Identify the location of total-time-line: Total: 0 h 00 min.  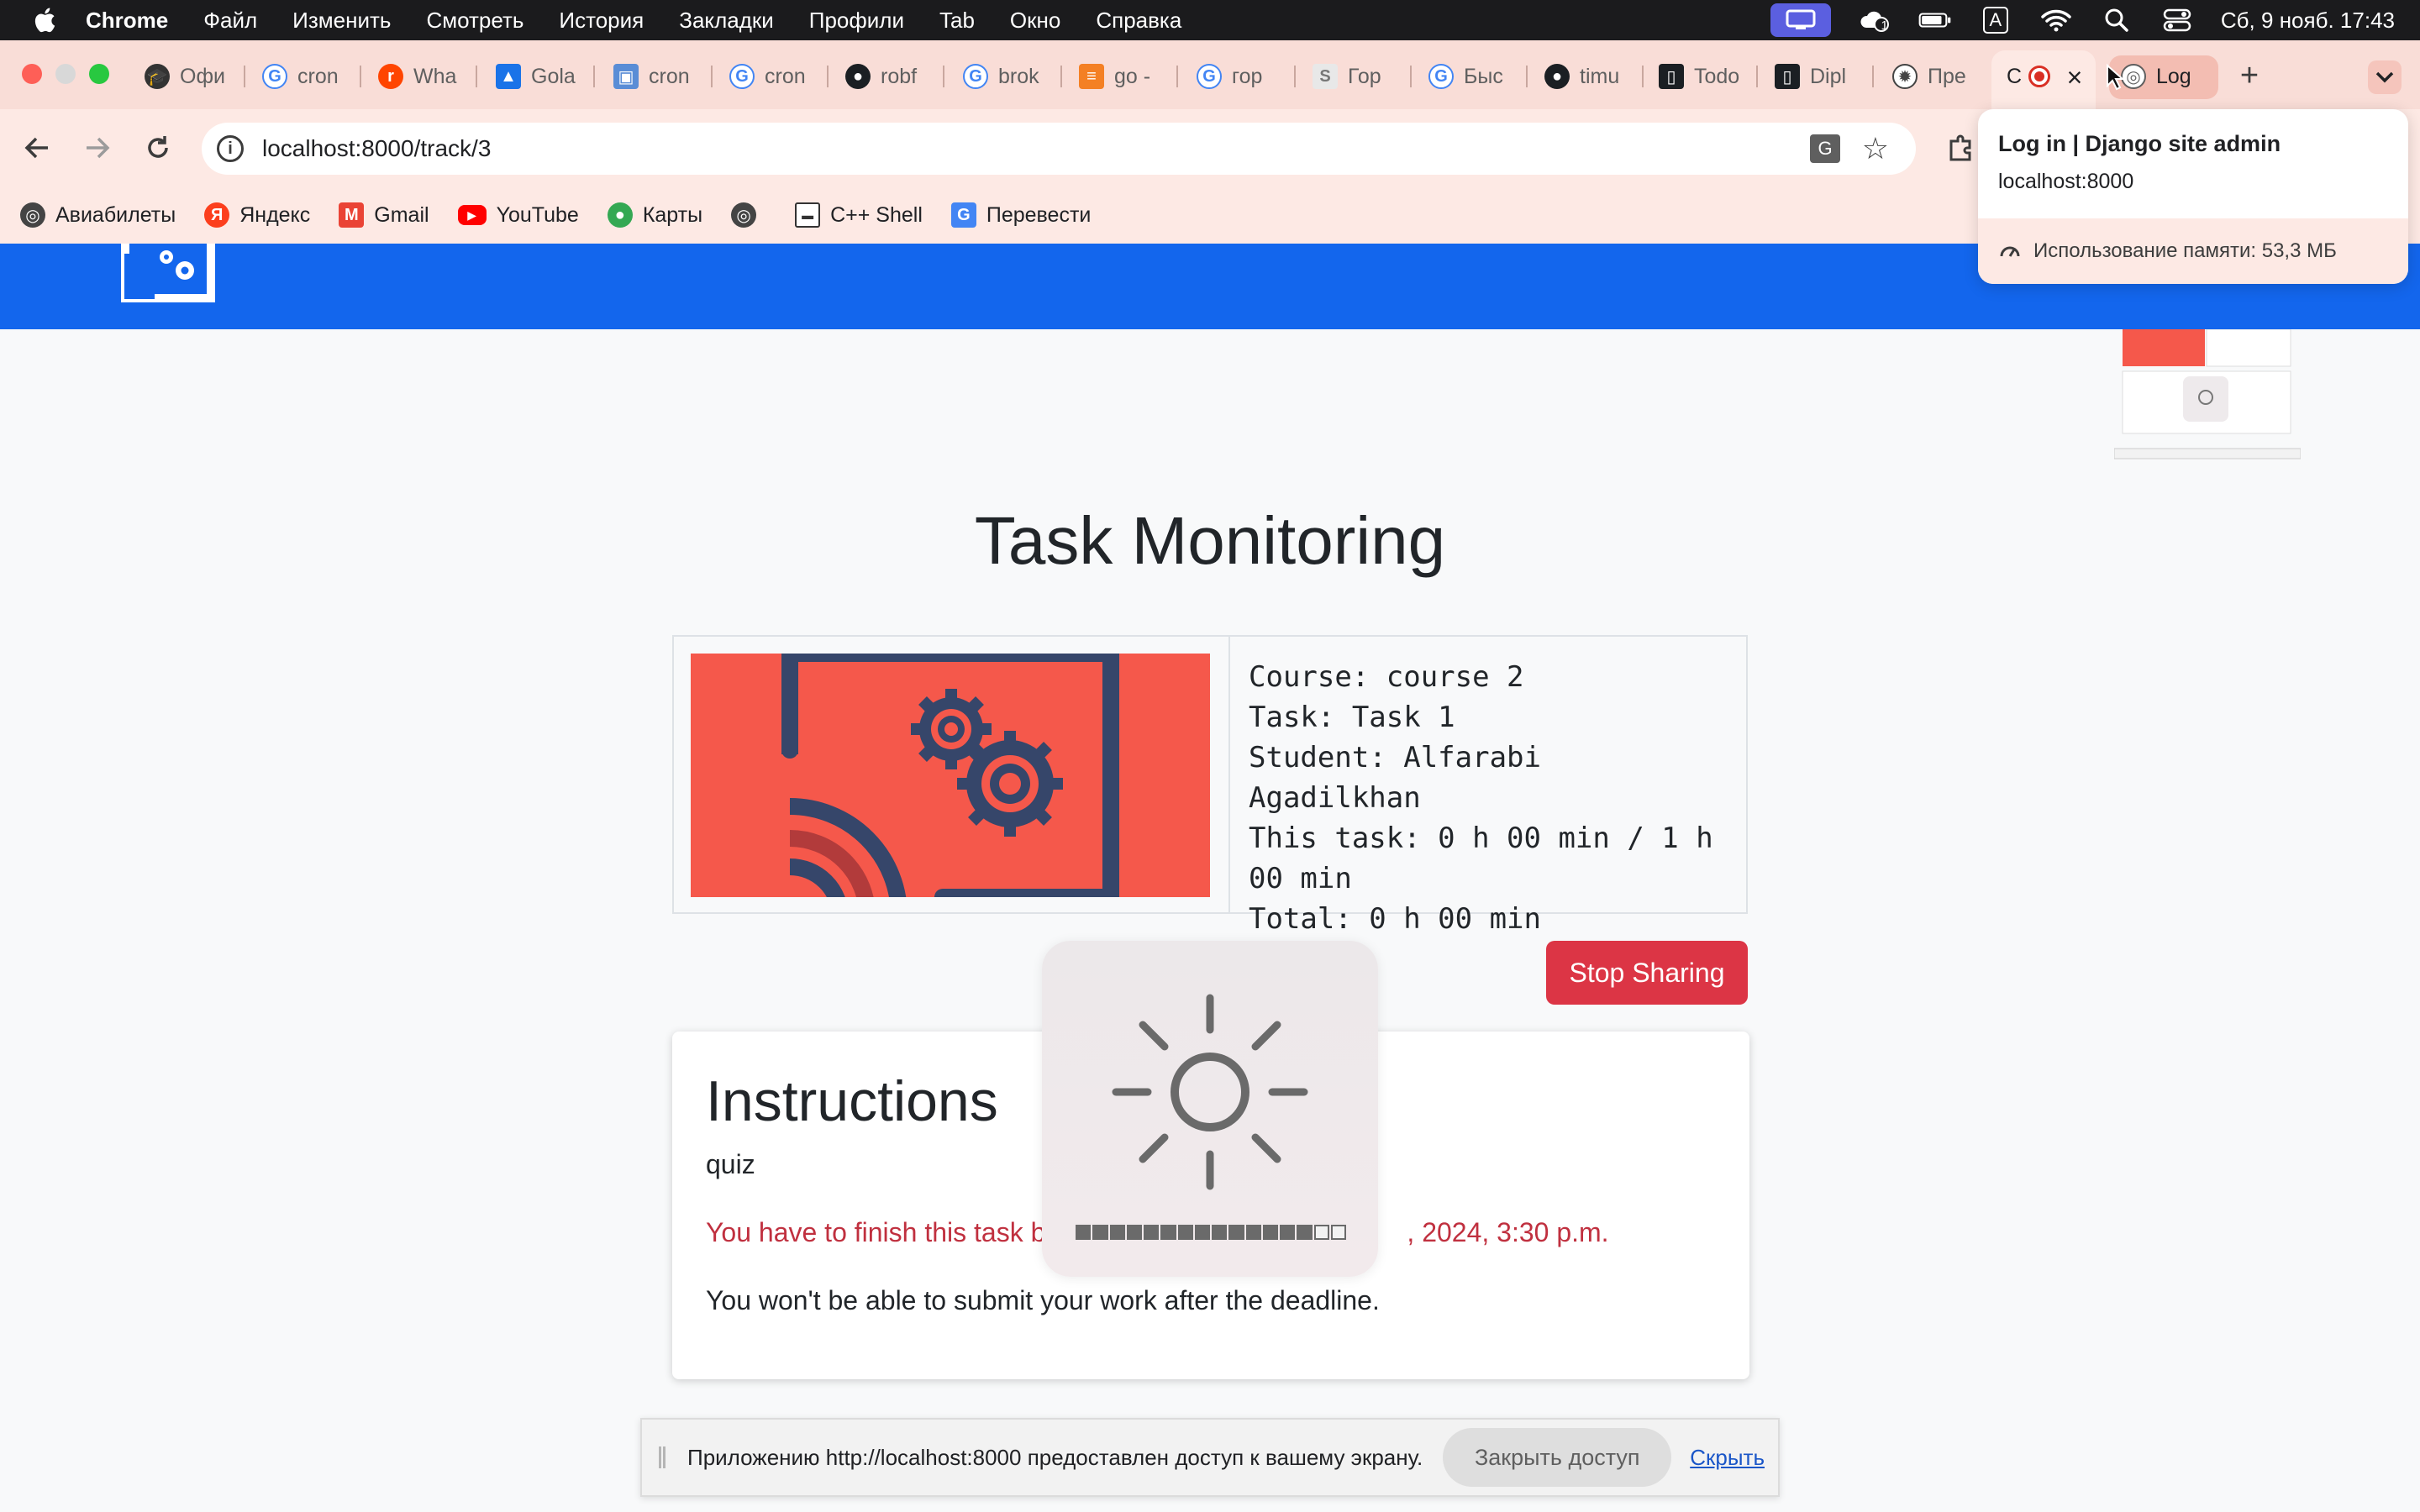
(1395, 919).